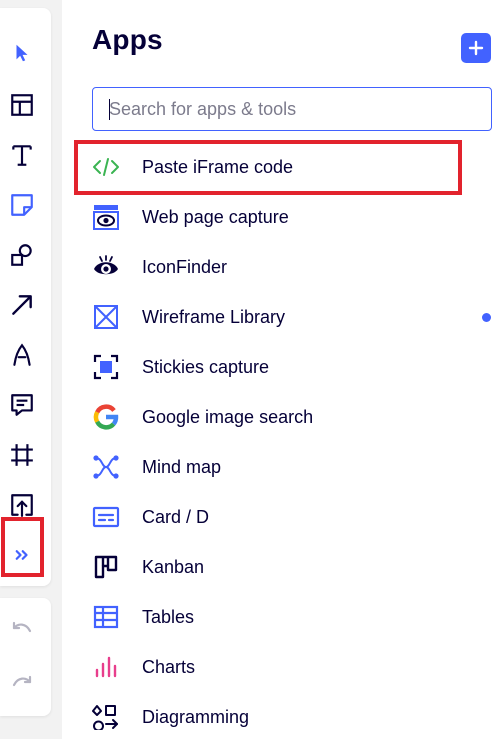 This screenshot has width=504, height=739. I want to click on chart-icon, so click(106, 667).